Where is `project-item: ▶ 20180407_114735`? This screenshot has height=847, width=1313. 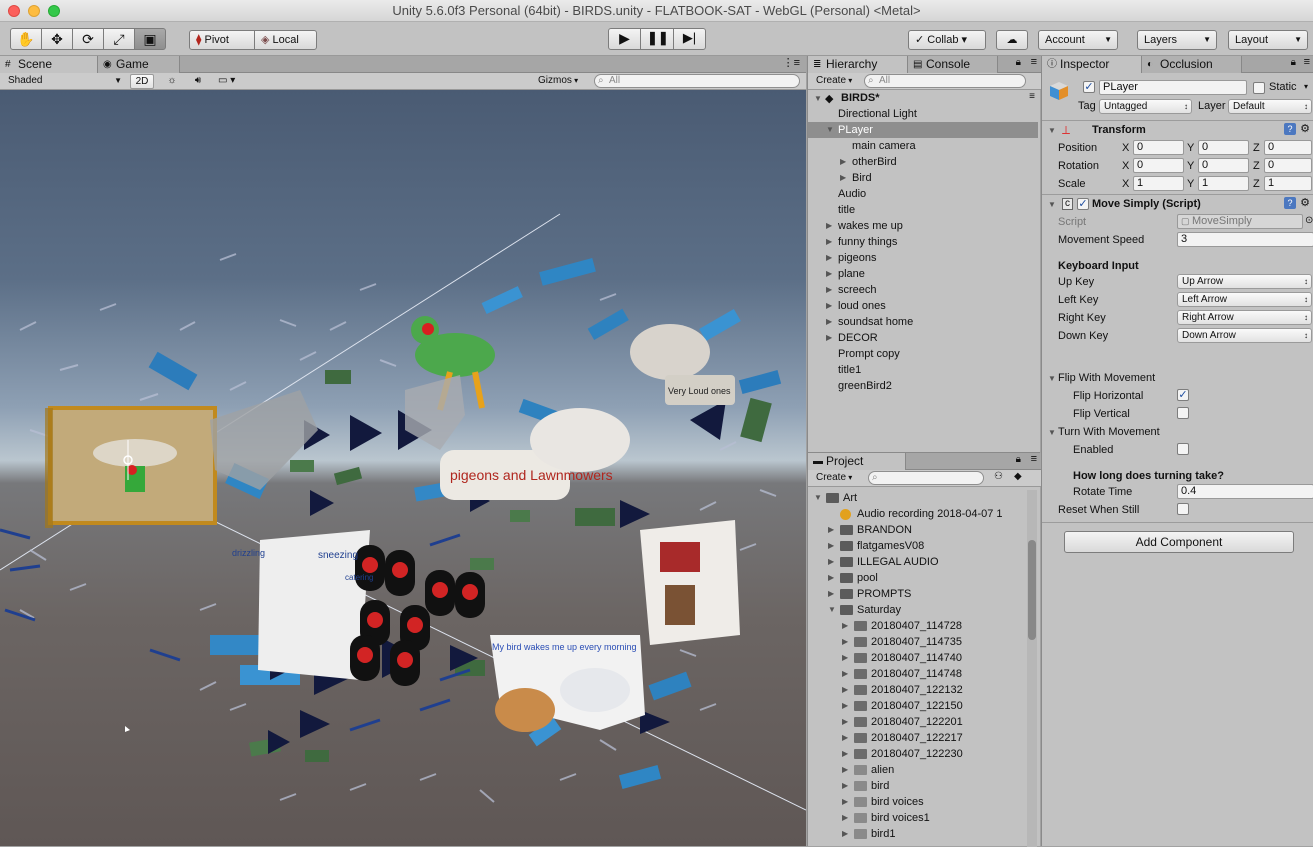
project-item: ▶ 20180407_114735 is located at coordinates (918, 642).